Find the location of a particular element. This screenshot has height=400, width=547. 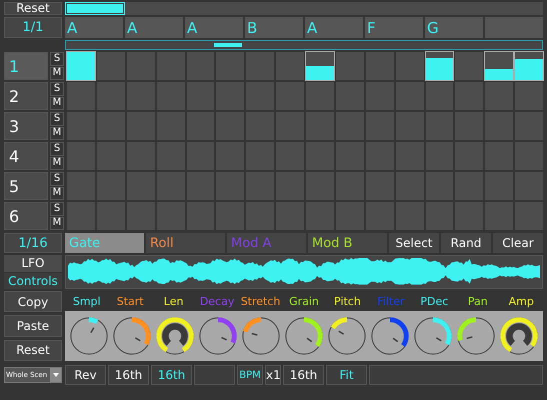

side-button: Paste is located at coordinates (33, 326).